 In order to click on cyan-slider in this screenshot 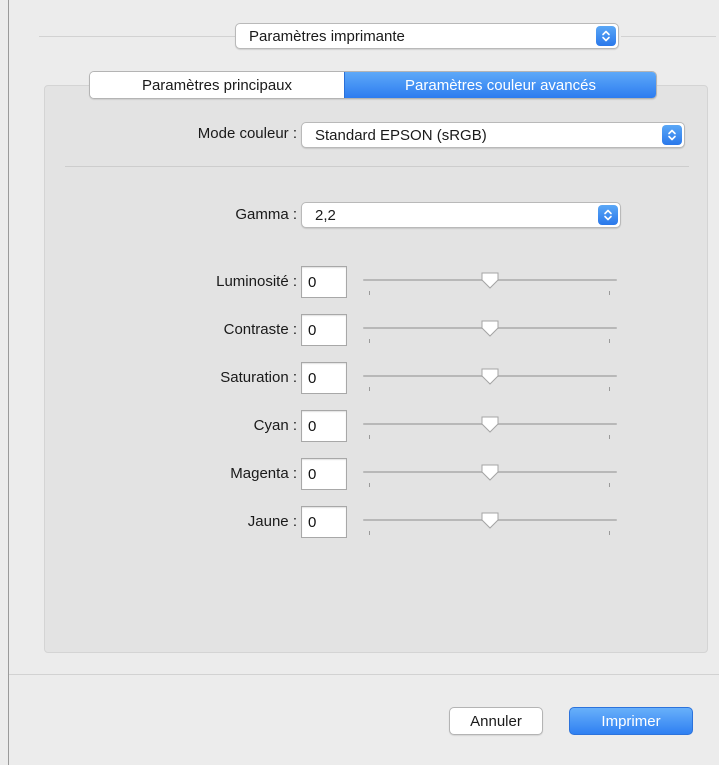, I will do `click(490, 431)`.